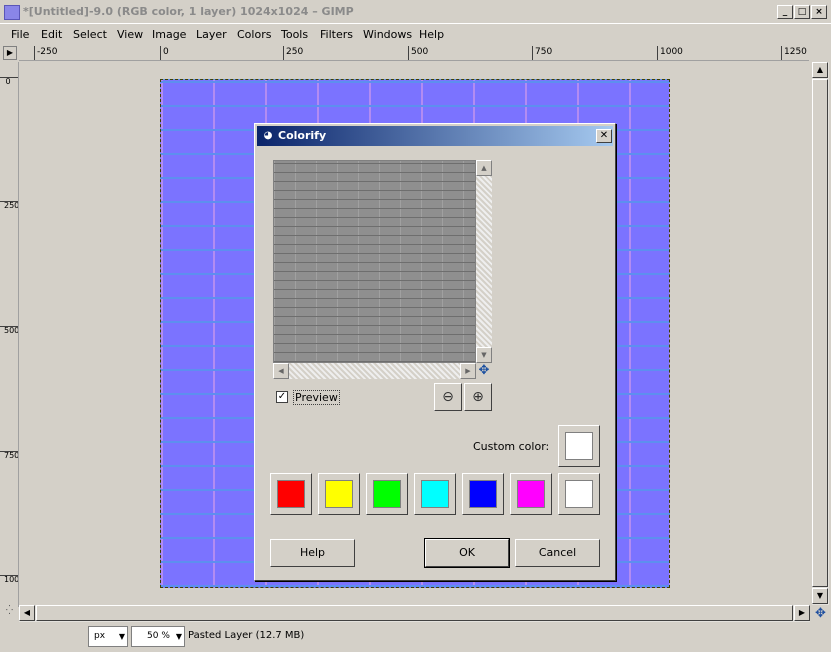  What do you see at coordinates (130, 34) in the screenshot?
I see `menu-view: View` at bounding box center [130, 34].